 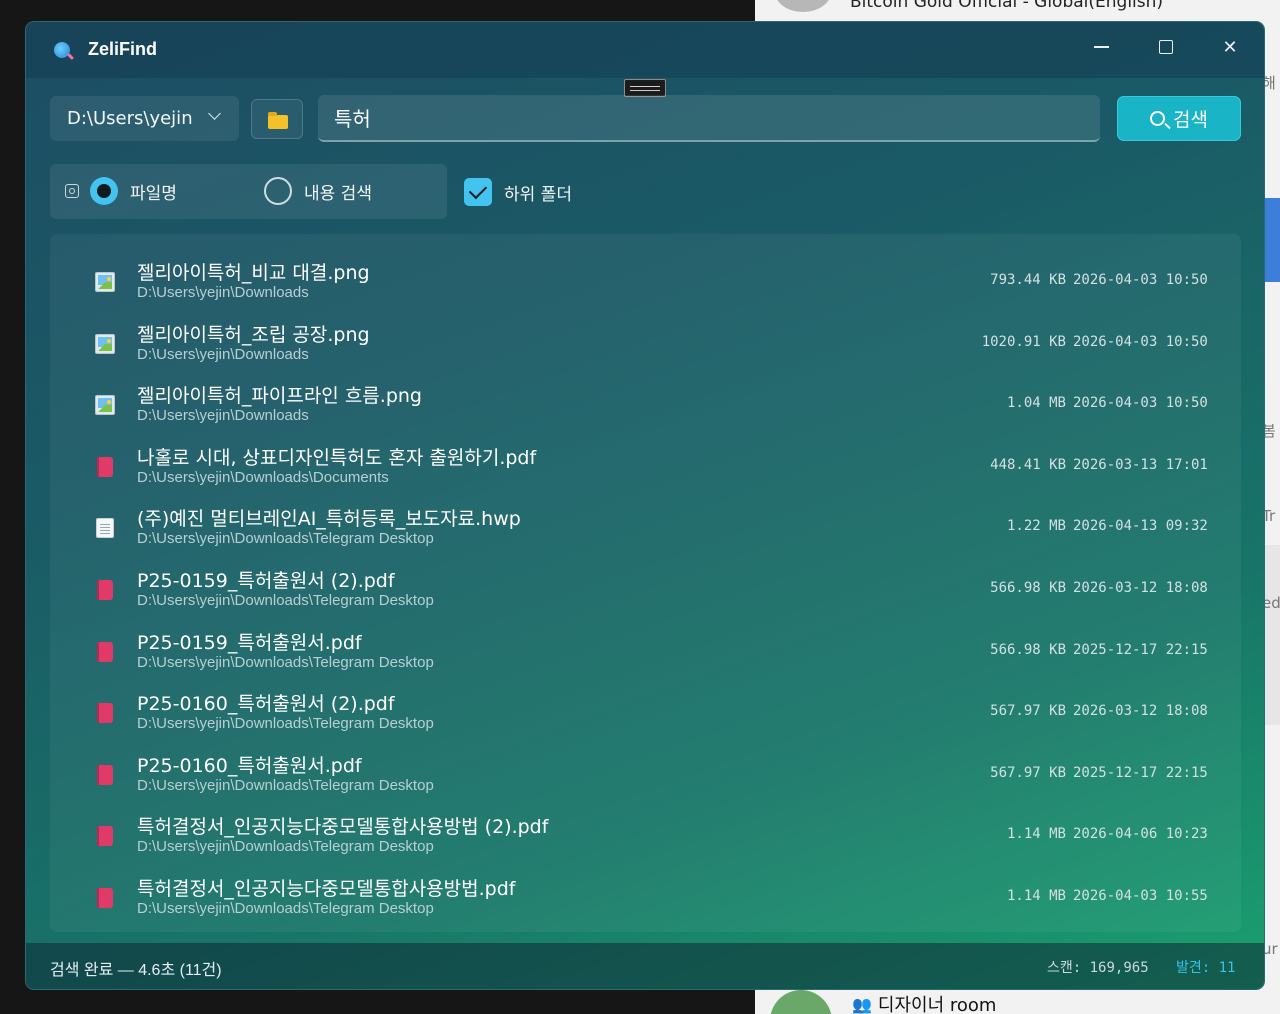 I want to click on grip-icon, so click(x=645, y=88).